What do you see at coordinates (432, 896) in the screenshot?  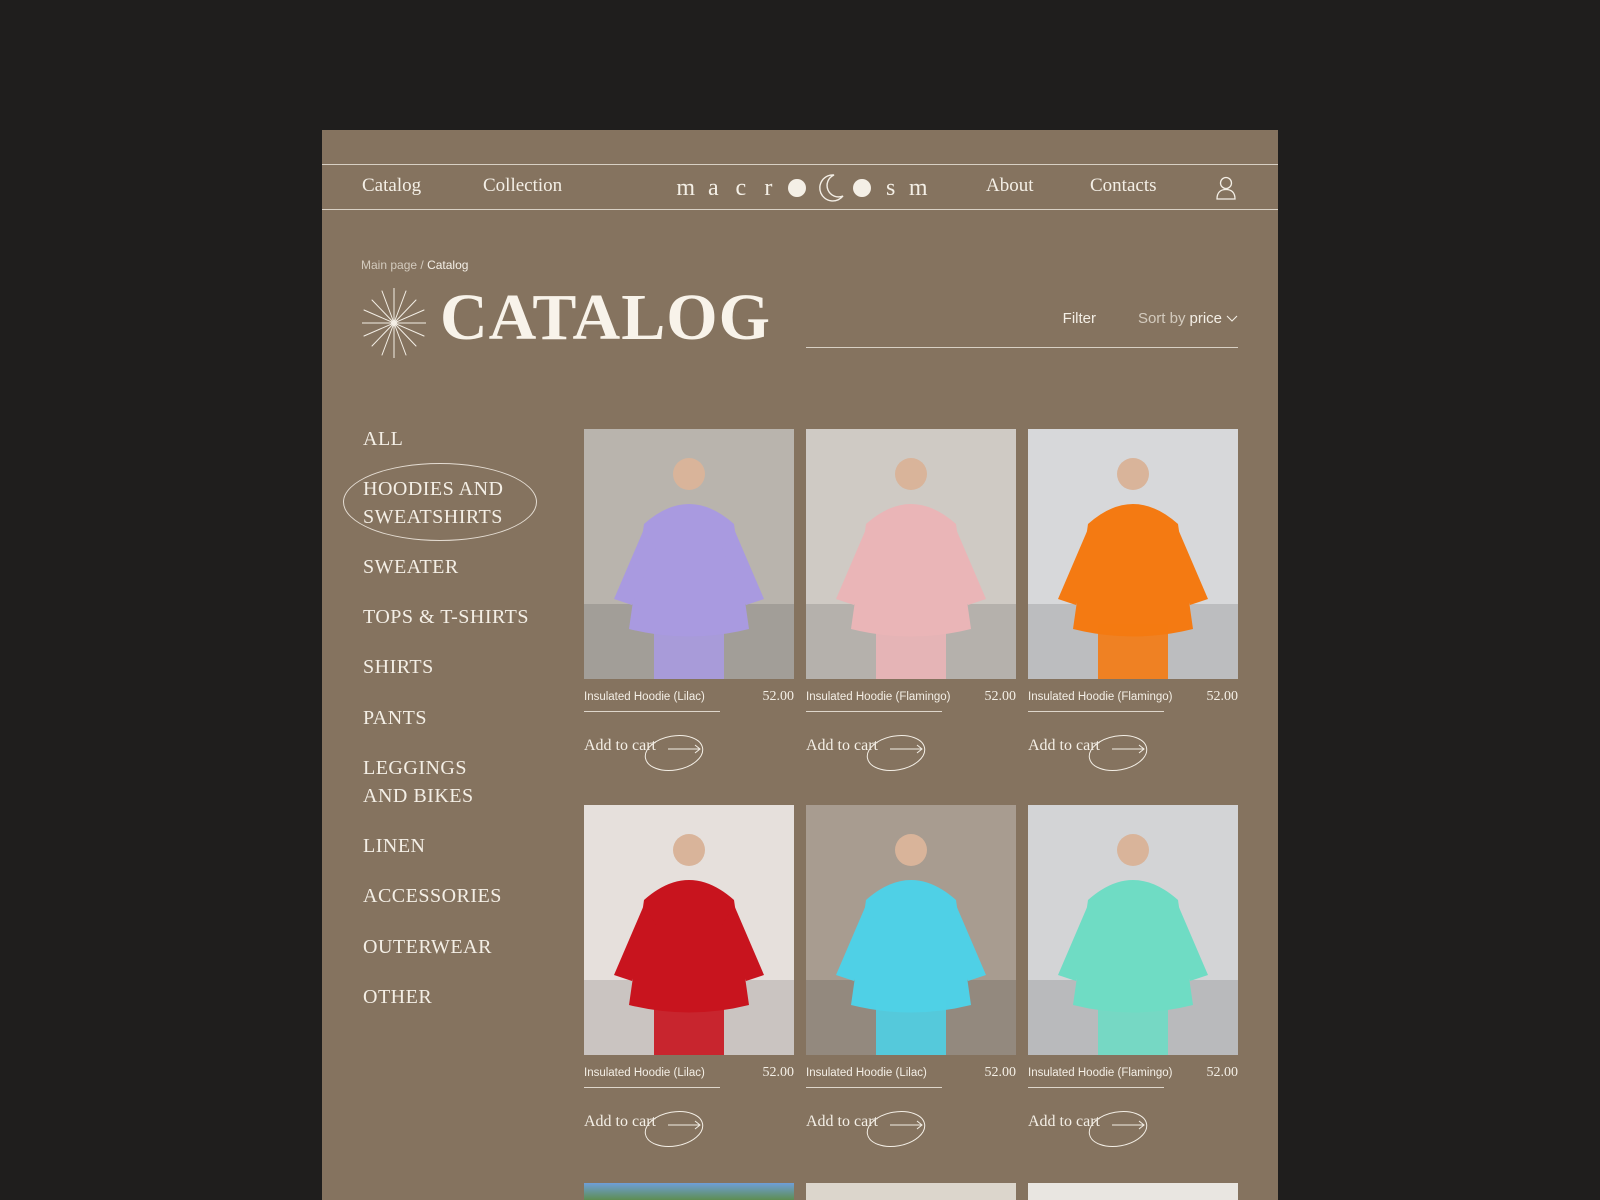 I see `category-accessories: ACCESSORIES` at bounding box center [432, 896].